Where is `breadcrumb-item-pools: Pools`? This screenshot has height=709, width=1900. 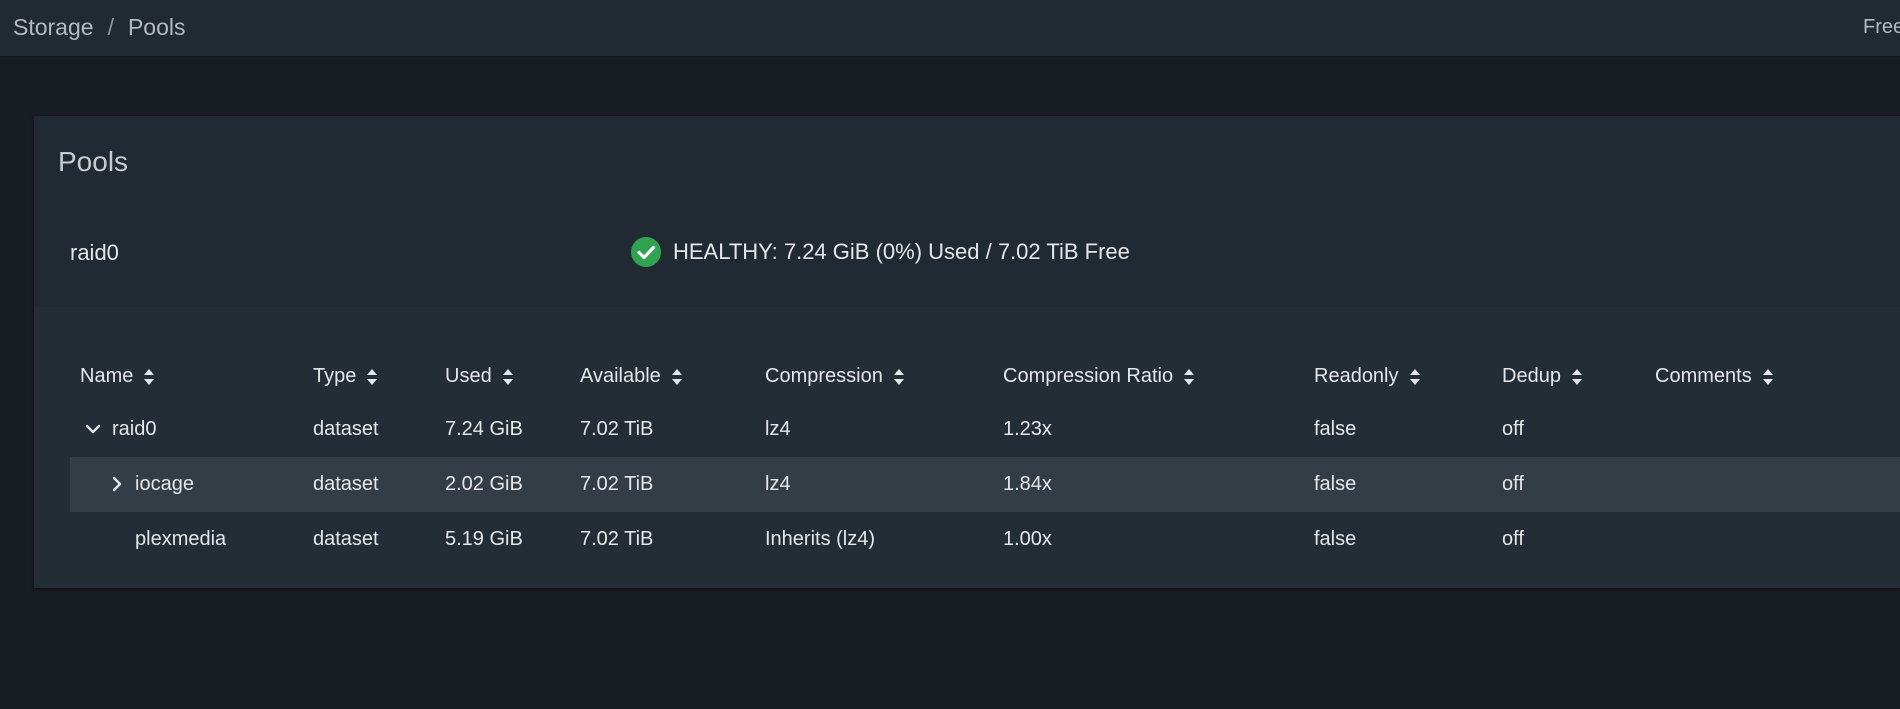
breadcrumb-item-pools: Pools is located at coordinates (157, 27).